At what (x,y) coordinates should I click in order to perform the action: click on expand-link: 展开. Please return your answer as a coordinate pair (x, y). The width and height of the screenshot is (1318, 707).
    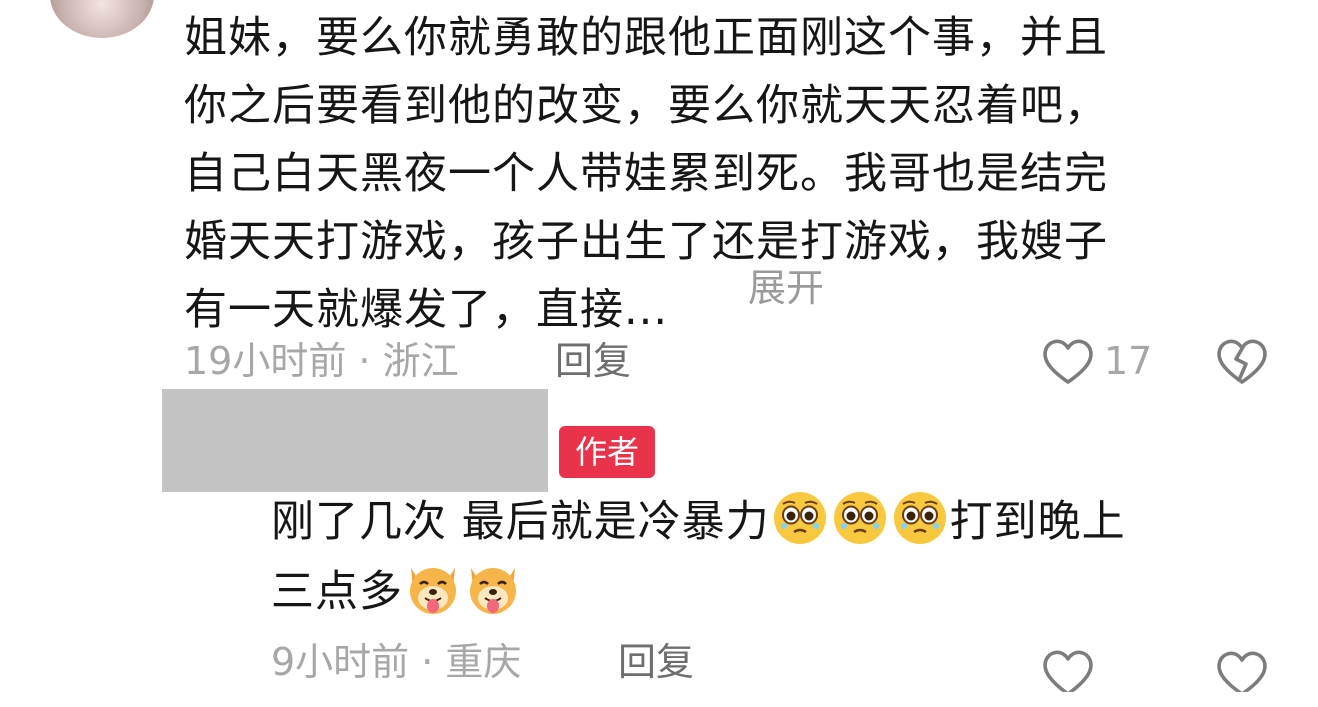
    Looking at the image, I should click on (786, 288).